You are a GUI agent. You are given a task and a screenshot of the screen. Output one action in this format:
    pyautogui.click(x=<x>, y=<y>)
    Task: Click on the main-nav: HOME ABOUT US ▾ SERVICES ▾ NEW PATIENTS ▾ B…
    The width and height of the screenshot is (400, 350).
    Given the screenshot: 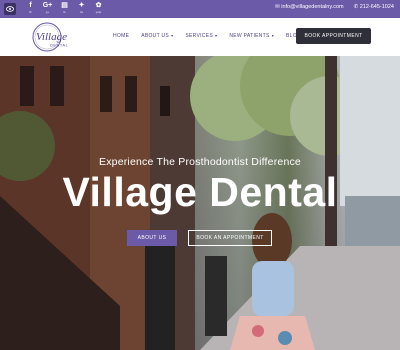 What is the action you would take?
    pyautogui.click(x=213, y=36)
    